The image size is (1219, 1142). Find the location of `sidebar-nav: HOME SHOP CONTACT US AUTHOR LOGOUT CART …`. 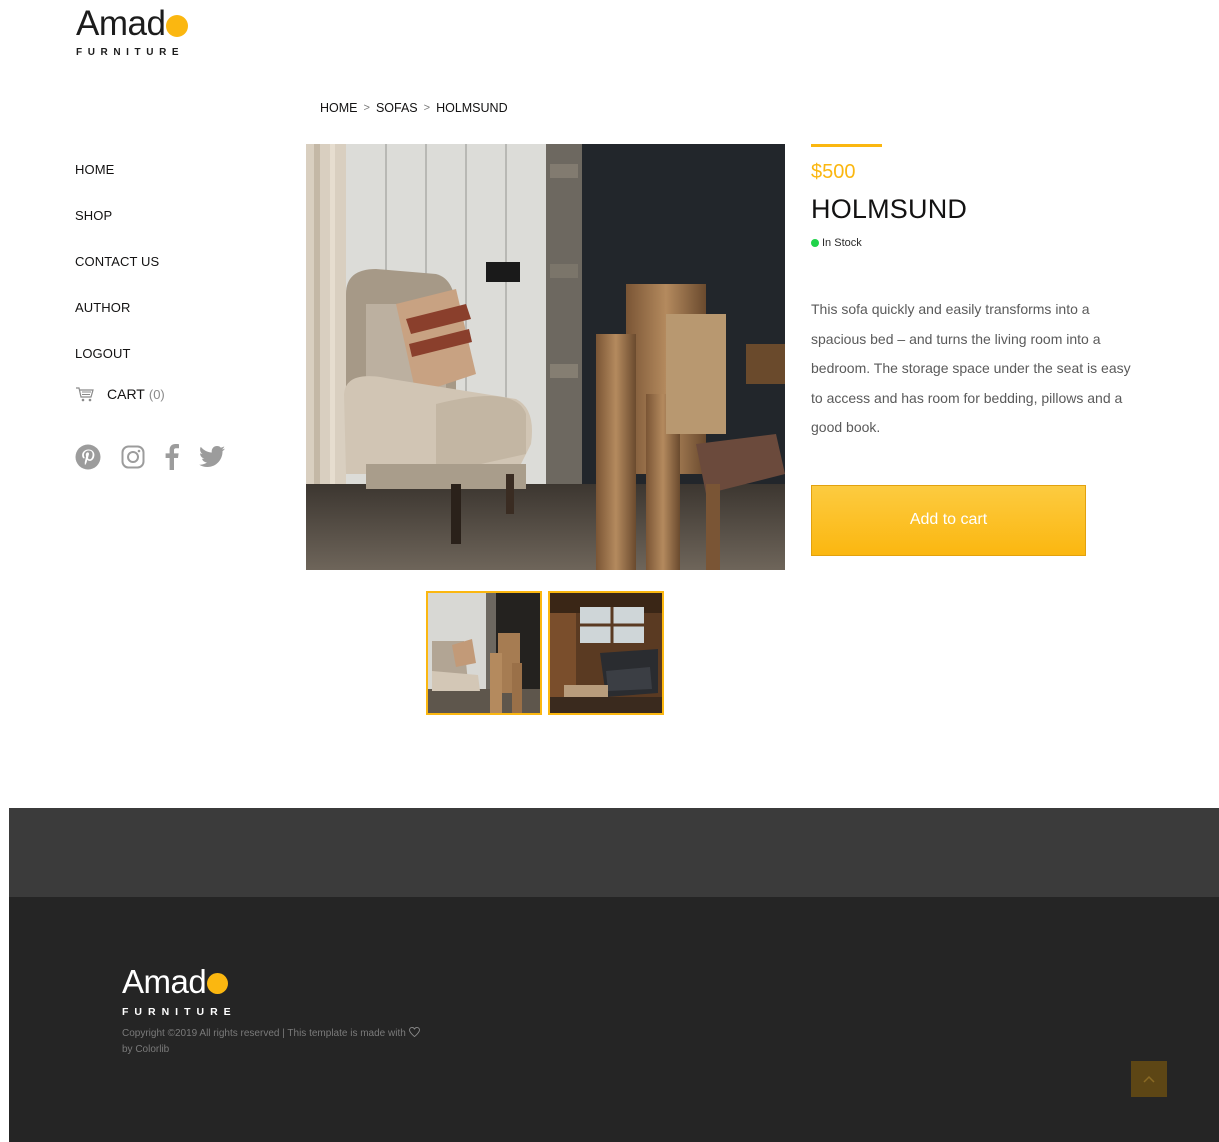

sidebar-nav: HOME SHOP CONTACT US AUTHOR LOGOUT CART … is located at coordinates (165, 315).